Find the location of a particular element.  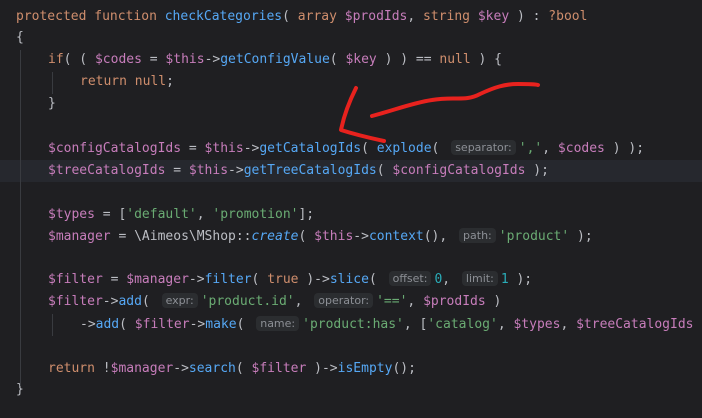

code-token: ) { is located at coordinates (486, 59).